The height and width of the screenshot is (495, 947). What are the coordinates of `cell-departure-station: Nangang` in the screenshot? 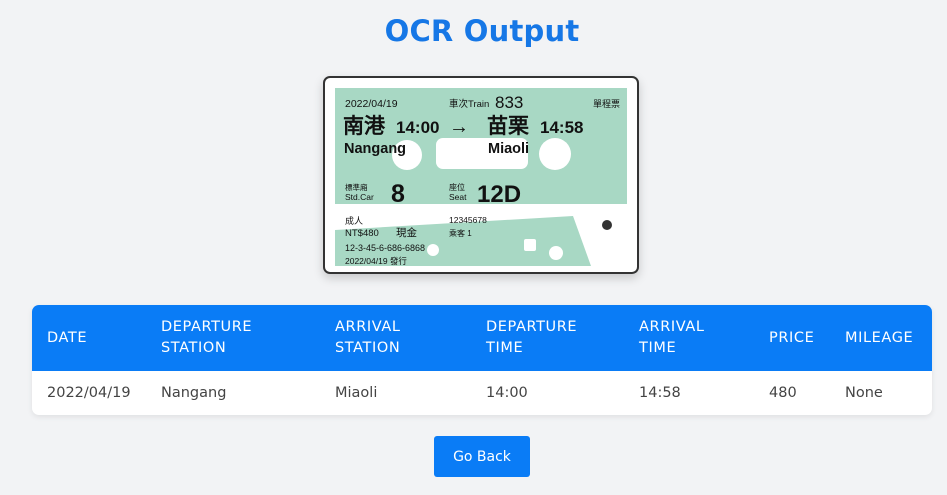 It's located at (194, 393).